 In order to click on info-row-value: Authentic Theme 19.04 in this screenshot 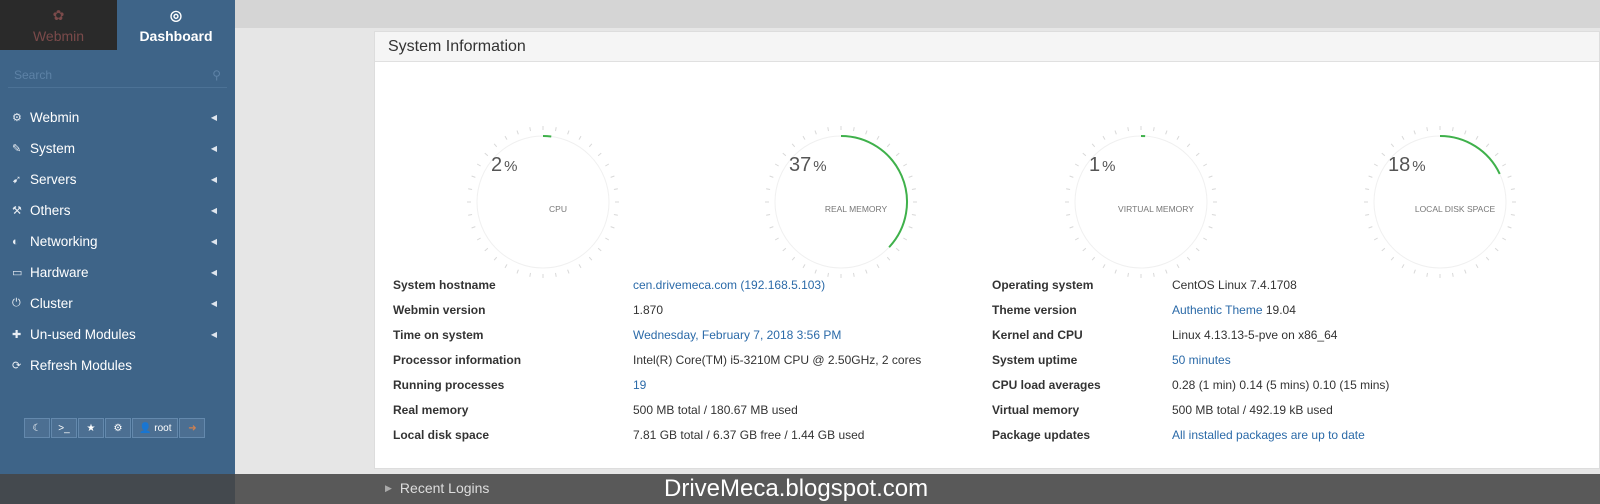, I will do `click(1234, 309)`.